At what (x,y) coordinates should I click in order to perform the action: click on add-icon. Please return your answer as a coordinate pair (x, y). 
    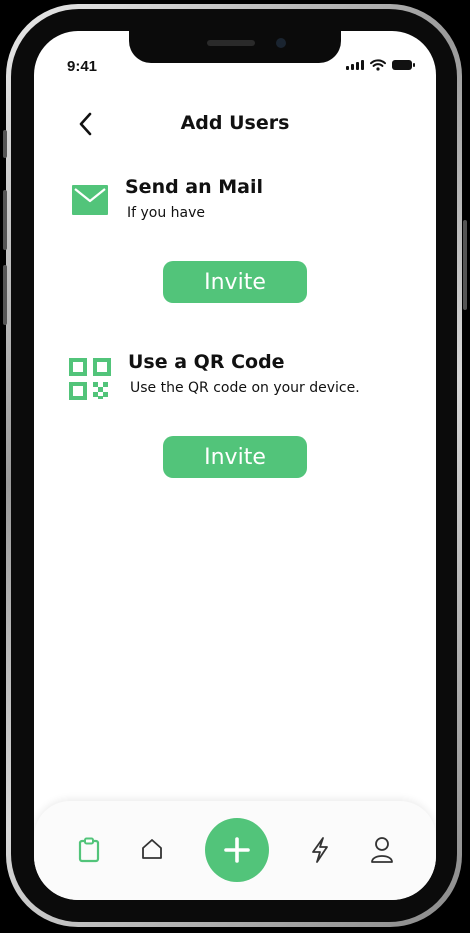
    Looking at the image, I should click on (237, 850).